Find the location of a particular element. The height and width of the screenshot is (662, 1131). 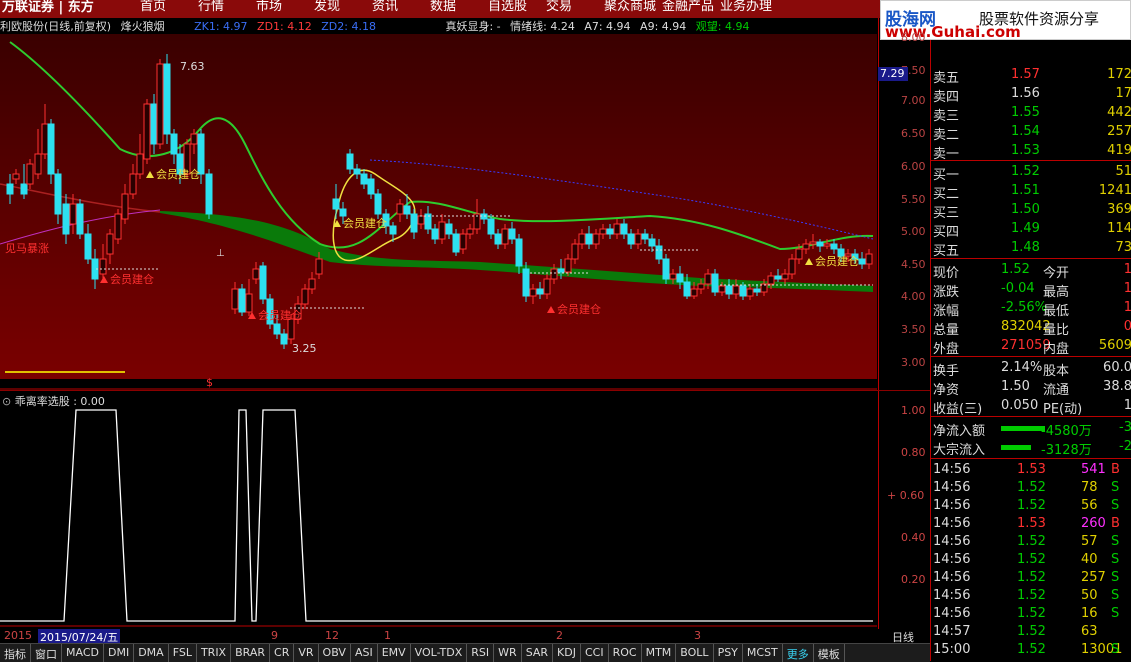

order-price: 1.48 is located at coordinates (1025, 247).